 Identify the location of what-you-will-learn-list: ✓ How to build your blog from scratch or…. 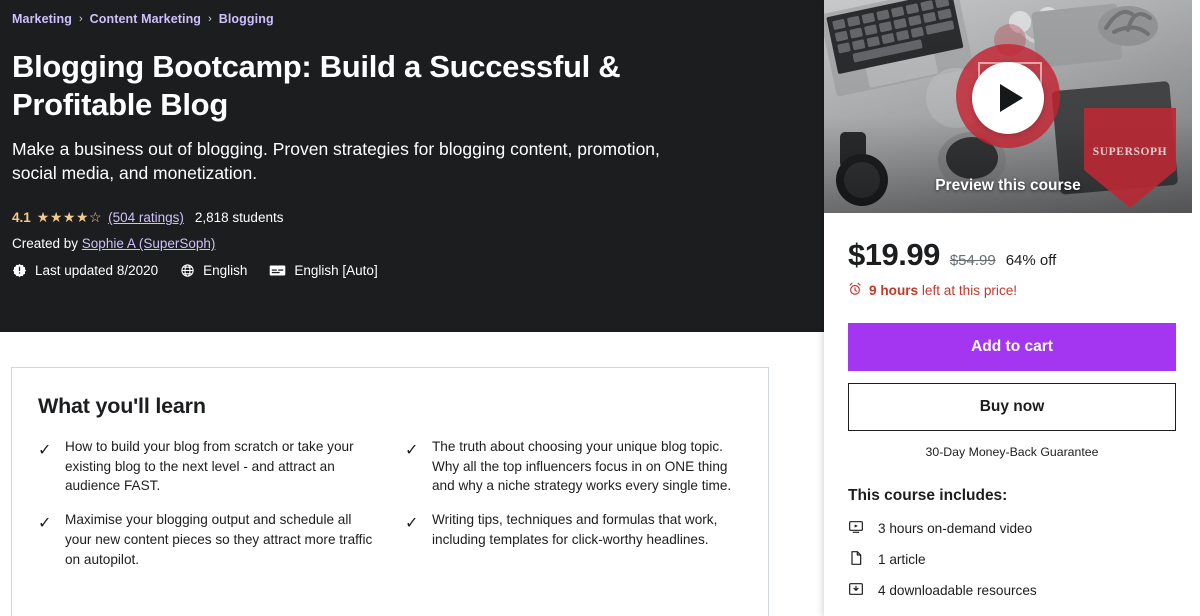
(390, 503).